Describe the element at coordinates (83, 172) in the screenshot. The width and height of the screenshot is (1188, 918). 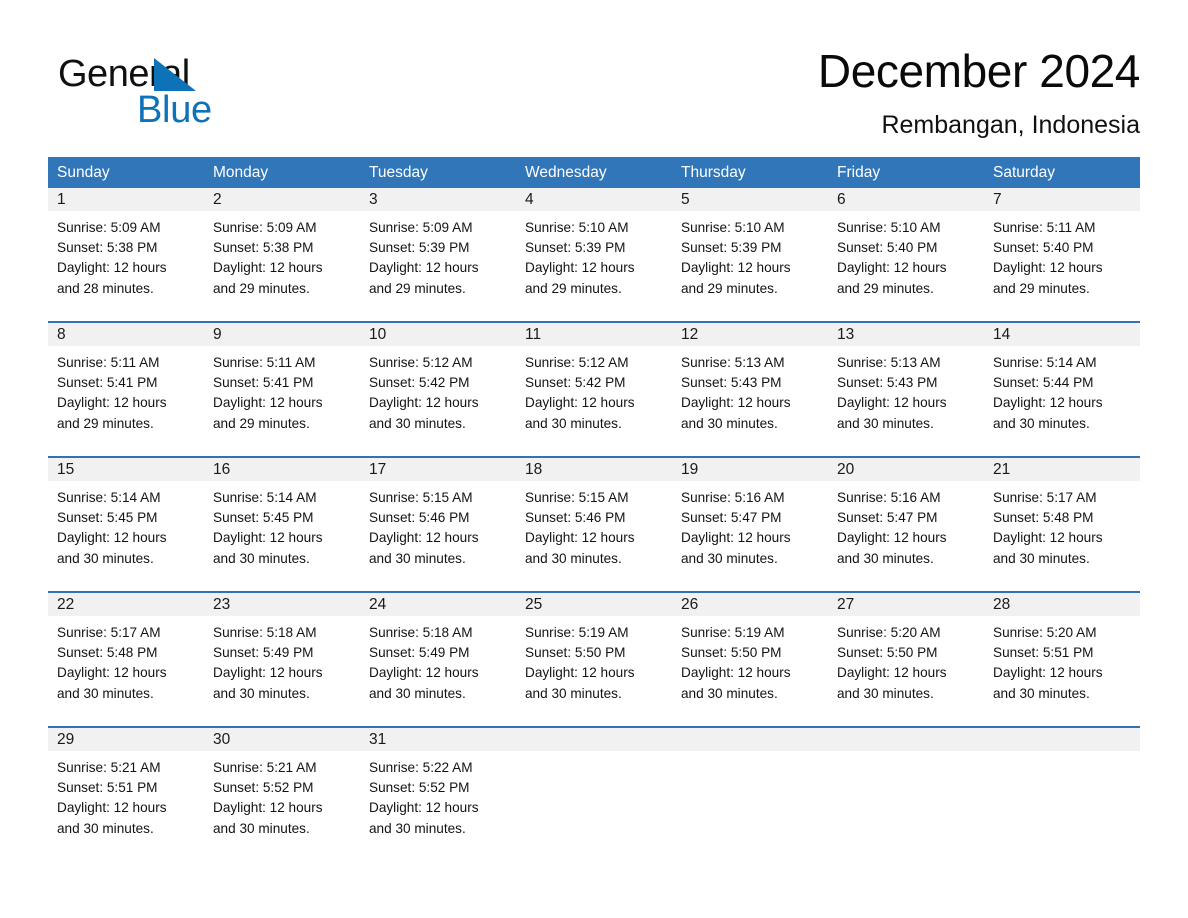
I see `weekday-header-sunday: Sunday` at that location.